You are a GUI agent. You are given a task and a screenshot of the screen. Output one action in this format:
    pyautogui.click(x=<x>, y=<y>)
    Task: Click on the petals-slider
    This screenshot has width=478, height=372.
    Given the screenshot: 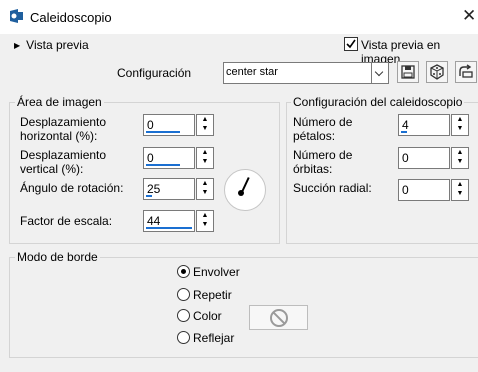 What is the action you would take?
    pyautogui.click(x=404, y=132)
    